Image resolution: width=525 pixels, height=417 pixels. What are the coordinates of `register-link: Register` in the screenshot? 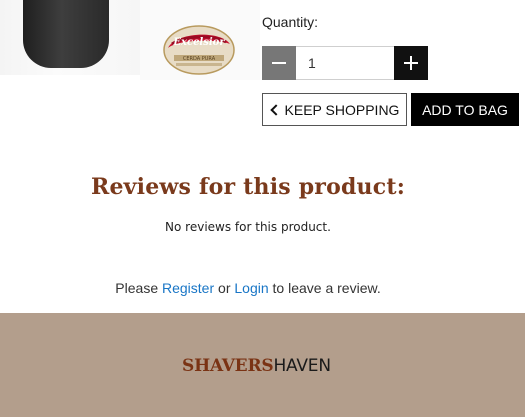 It's located at (188, 288).